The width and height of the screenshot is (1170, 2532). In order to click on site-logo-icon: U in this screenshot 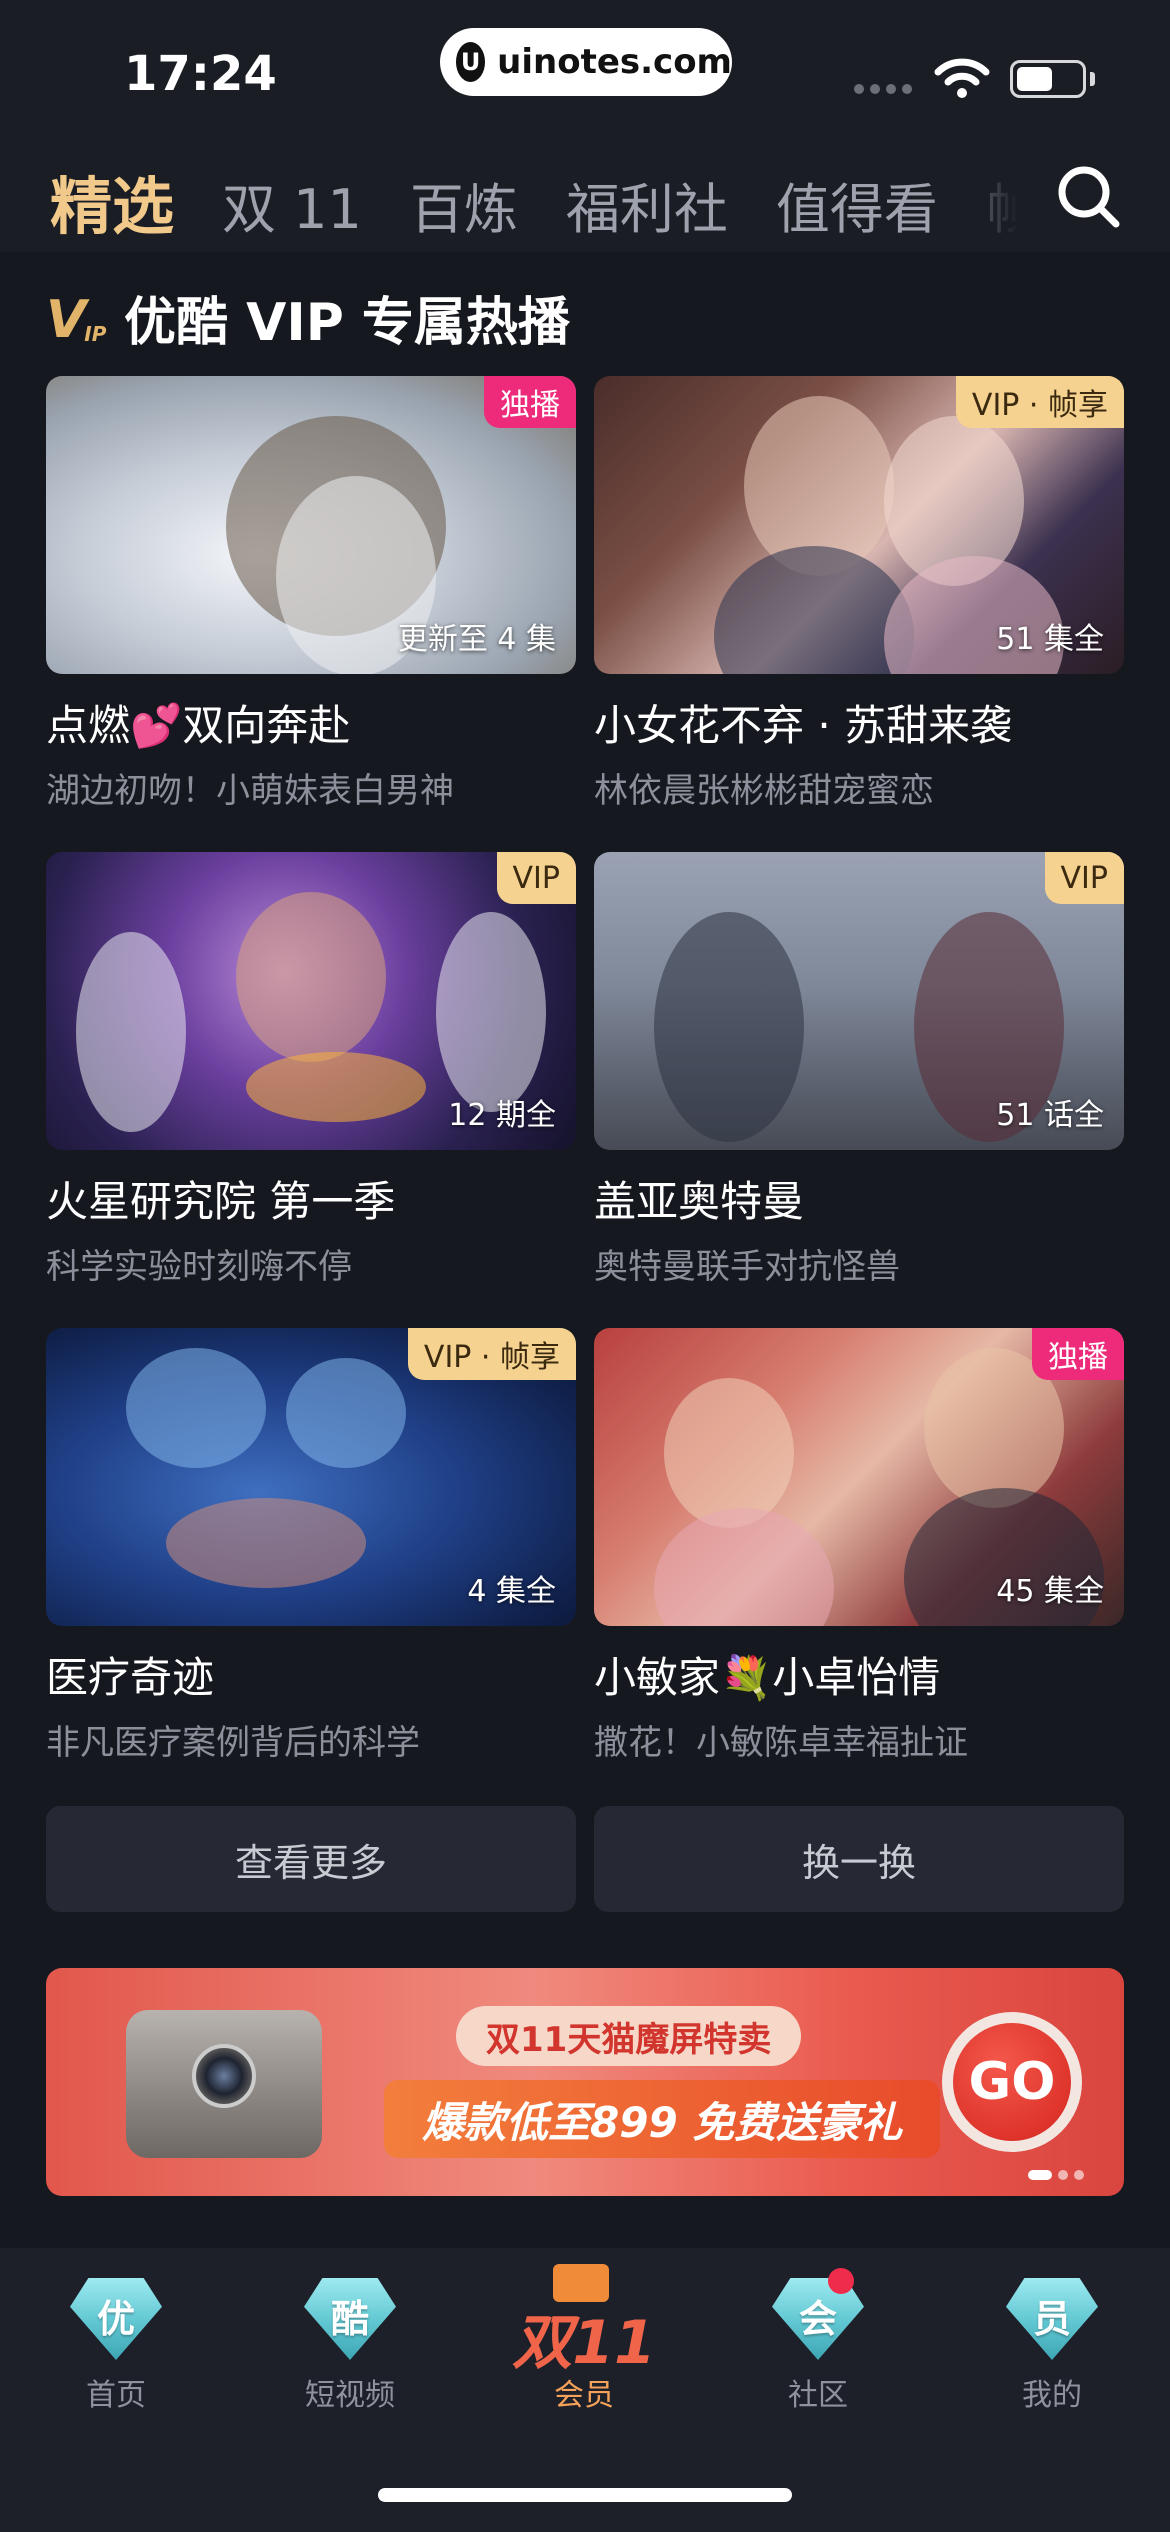, I will do `click(471, 62)`.